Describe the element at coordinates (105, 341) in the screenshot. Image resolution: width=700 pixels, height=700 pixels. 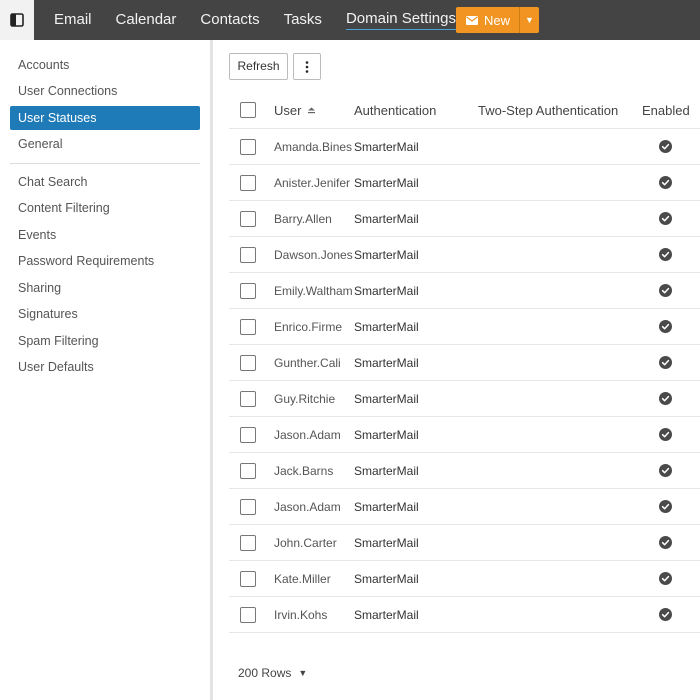
I see `sidebar-item-spam-filtering: Spam Filtering` at that location.